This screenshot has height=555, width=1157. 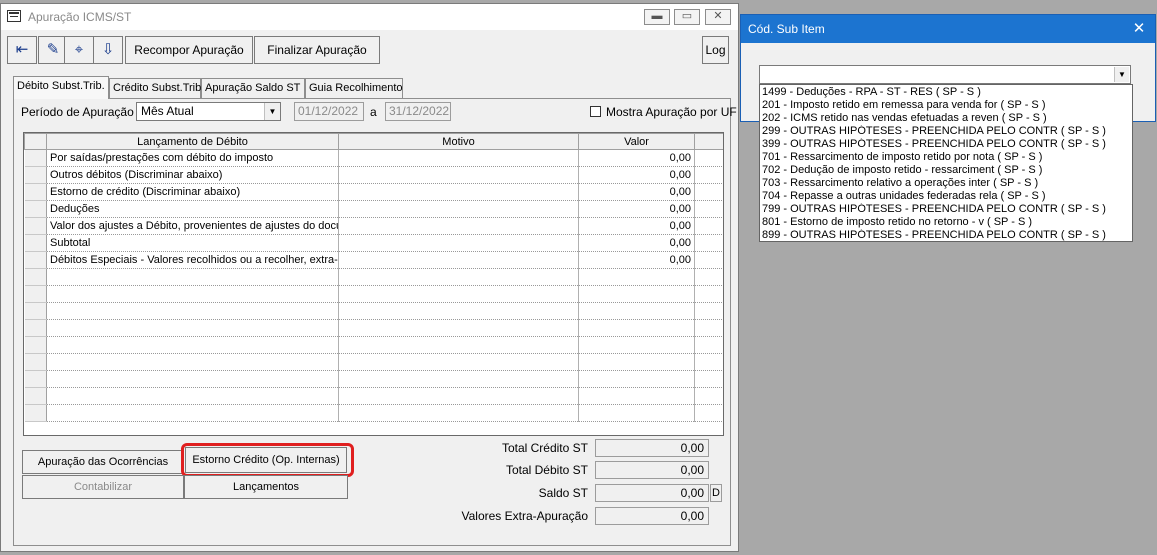 What do you see at coordinates (948, 29) in the screenshot?
I see `dialog-title-bar: Cód. Sub Item ✕` at bounding box center [948, 29].